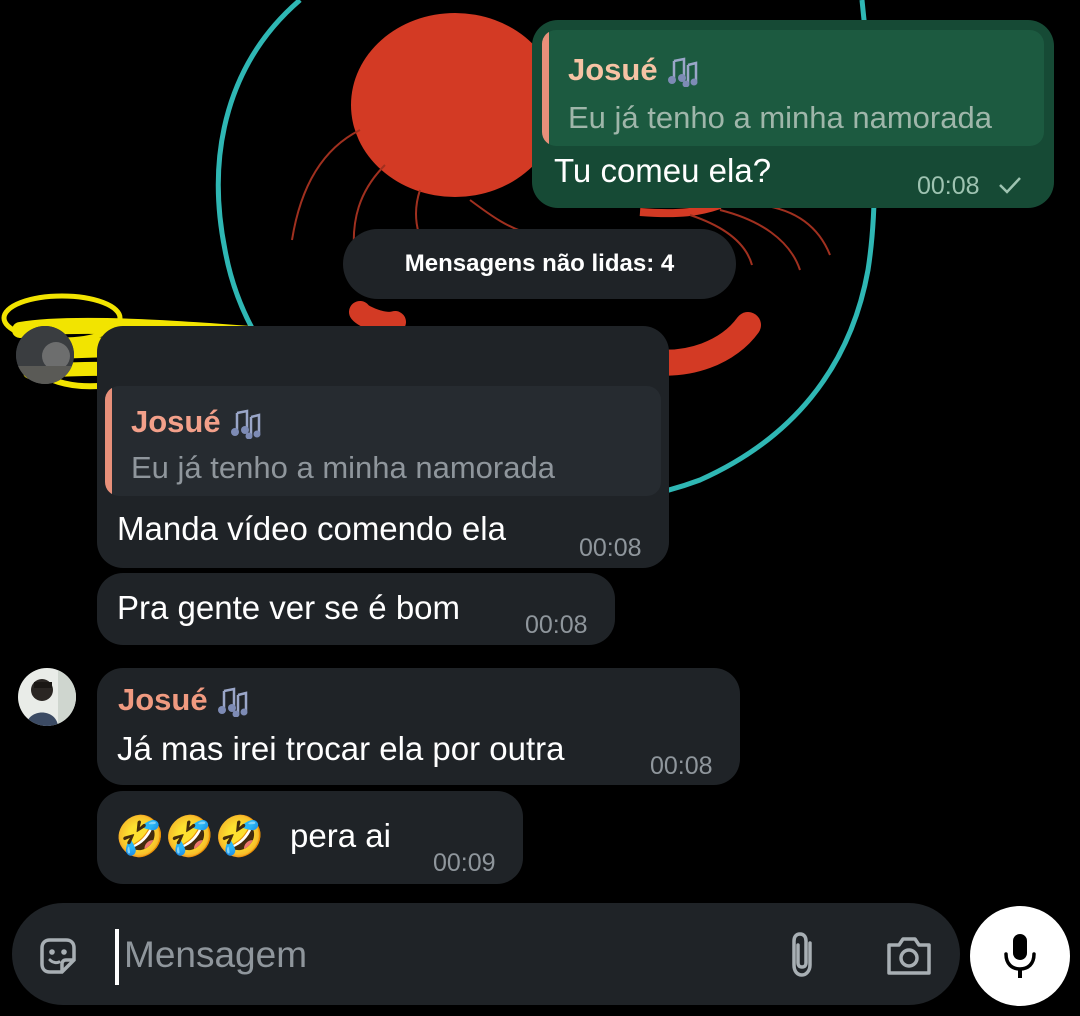 The height and width of the screenshot is (1016, 1080). Describe the element at coordinates (441, 955) in the screenshot. I see `message-input` at that location.